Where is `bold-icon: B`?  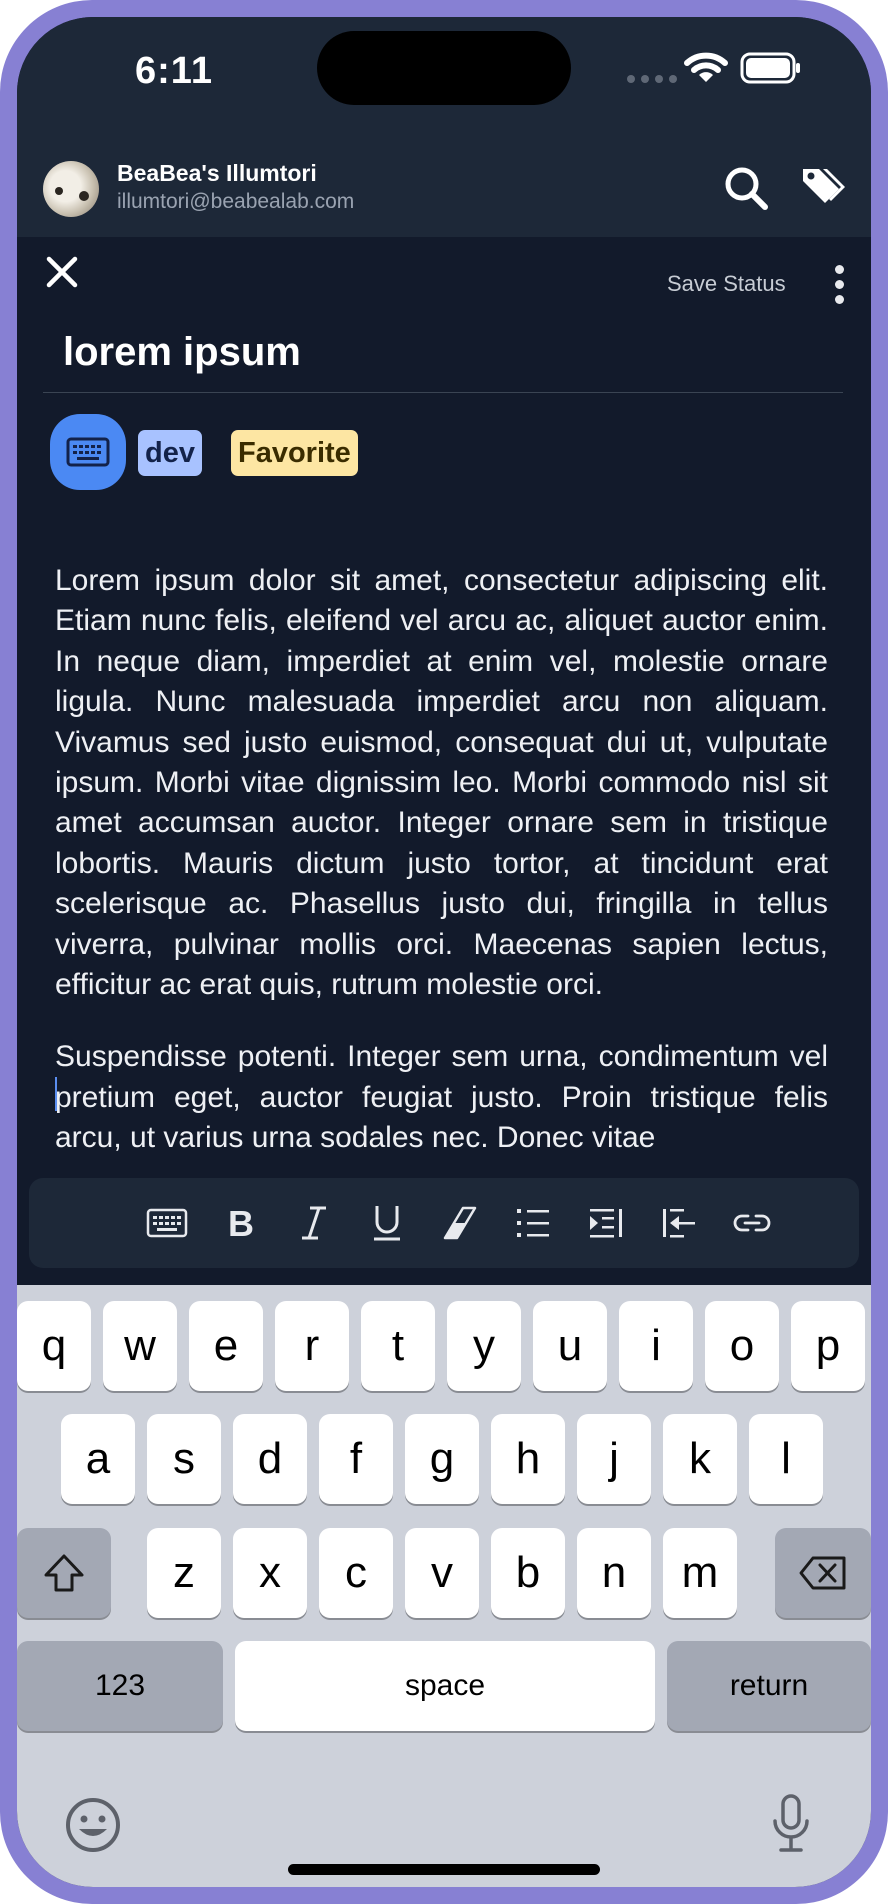
bold-icon: B is located at coordinates (241, 1223).